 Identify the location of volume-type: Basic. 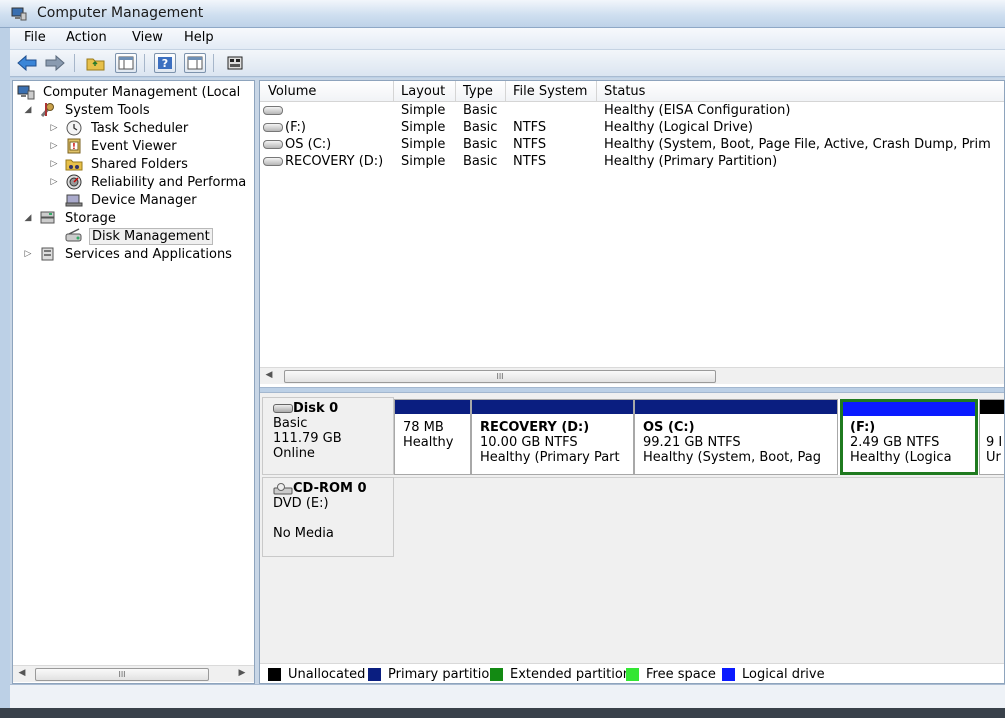
(480, 144).